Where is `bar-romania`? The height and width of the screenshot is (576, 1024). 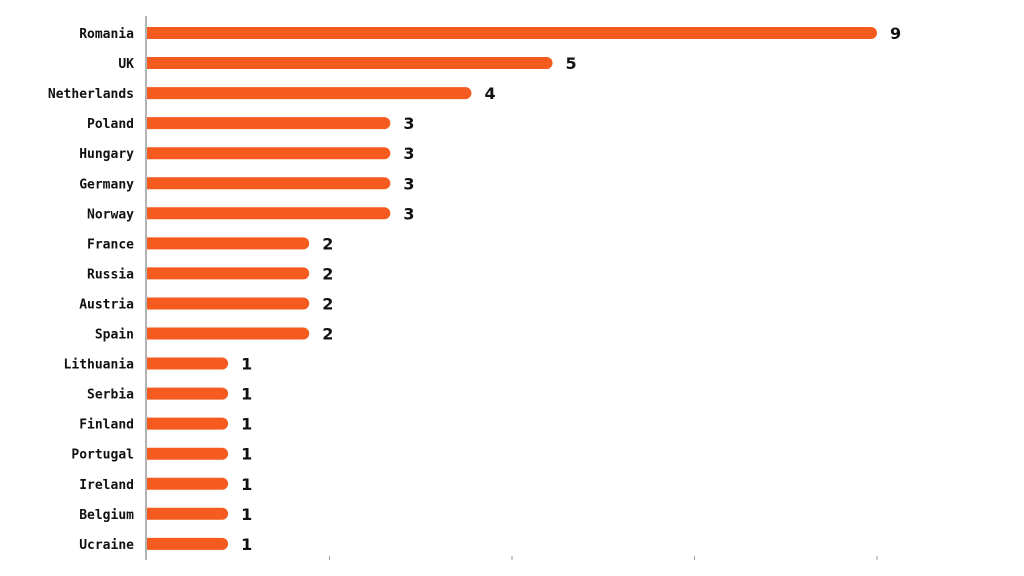
bar-romania is located at coordinates (512, 33).